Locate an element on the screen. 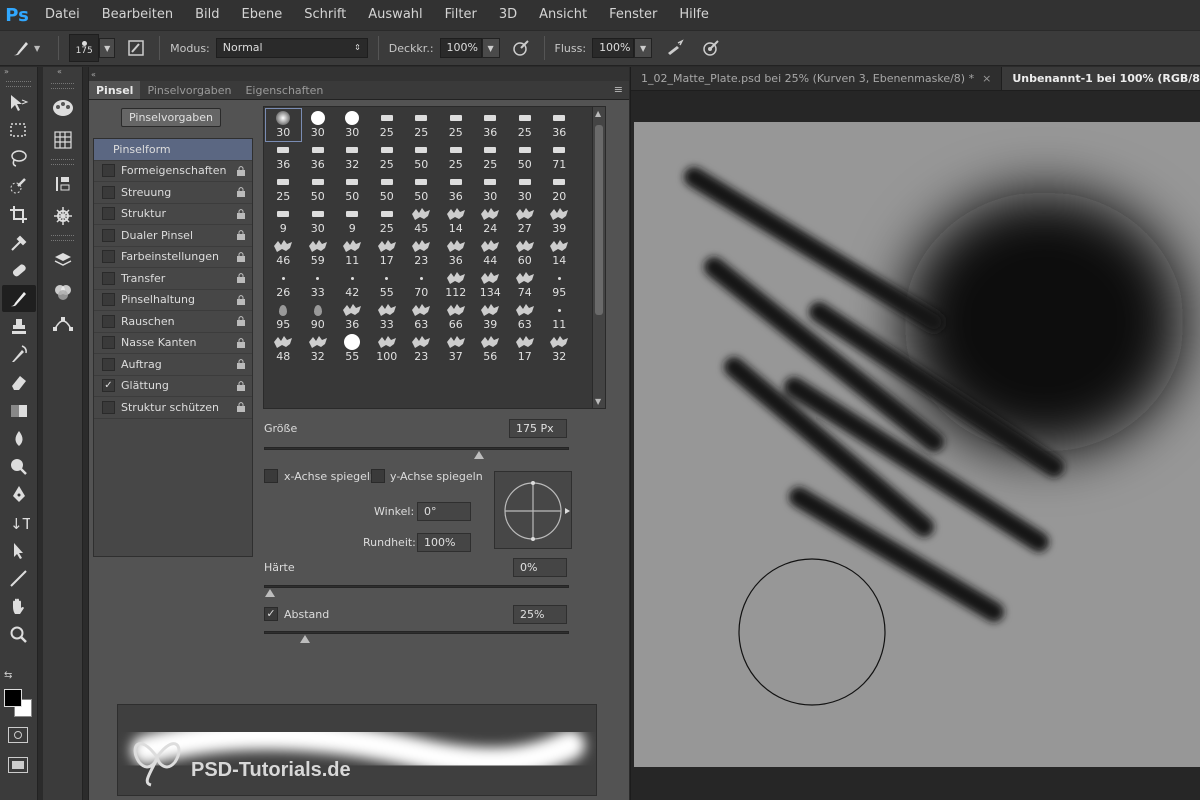 Image resolution: width=1200 pixels, height=800 pixels. brush-panel-toggle-icon is located at coordinates (136, 48).